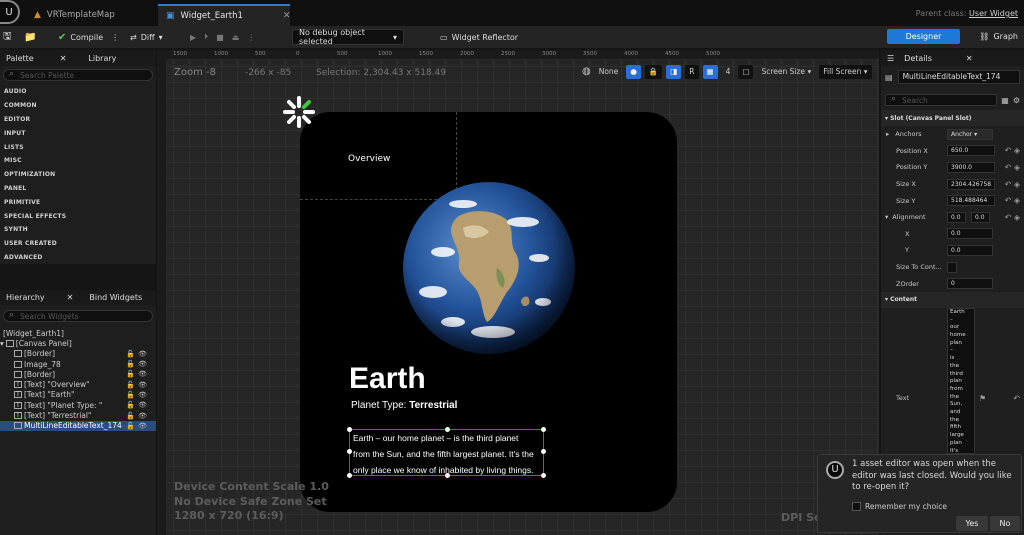 This screenshot has width=1024, height=535. I want to click on tab-palette: Palette, so click(20, 58).